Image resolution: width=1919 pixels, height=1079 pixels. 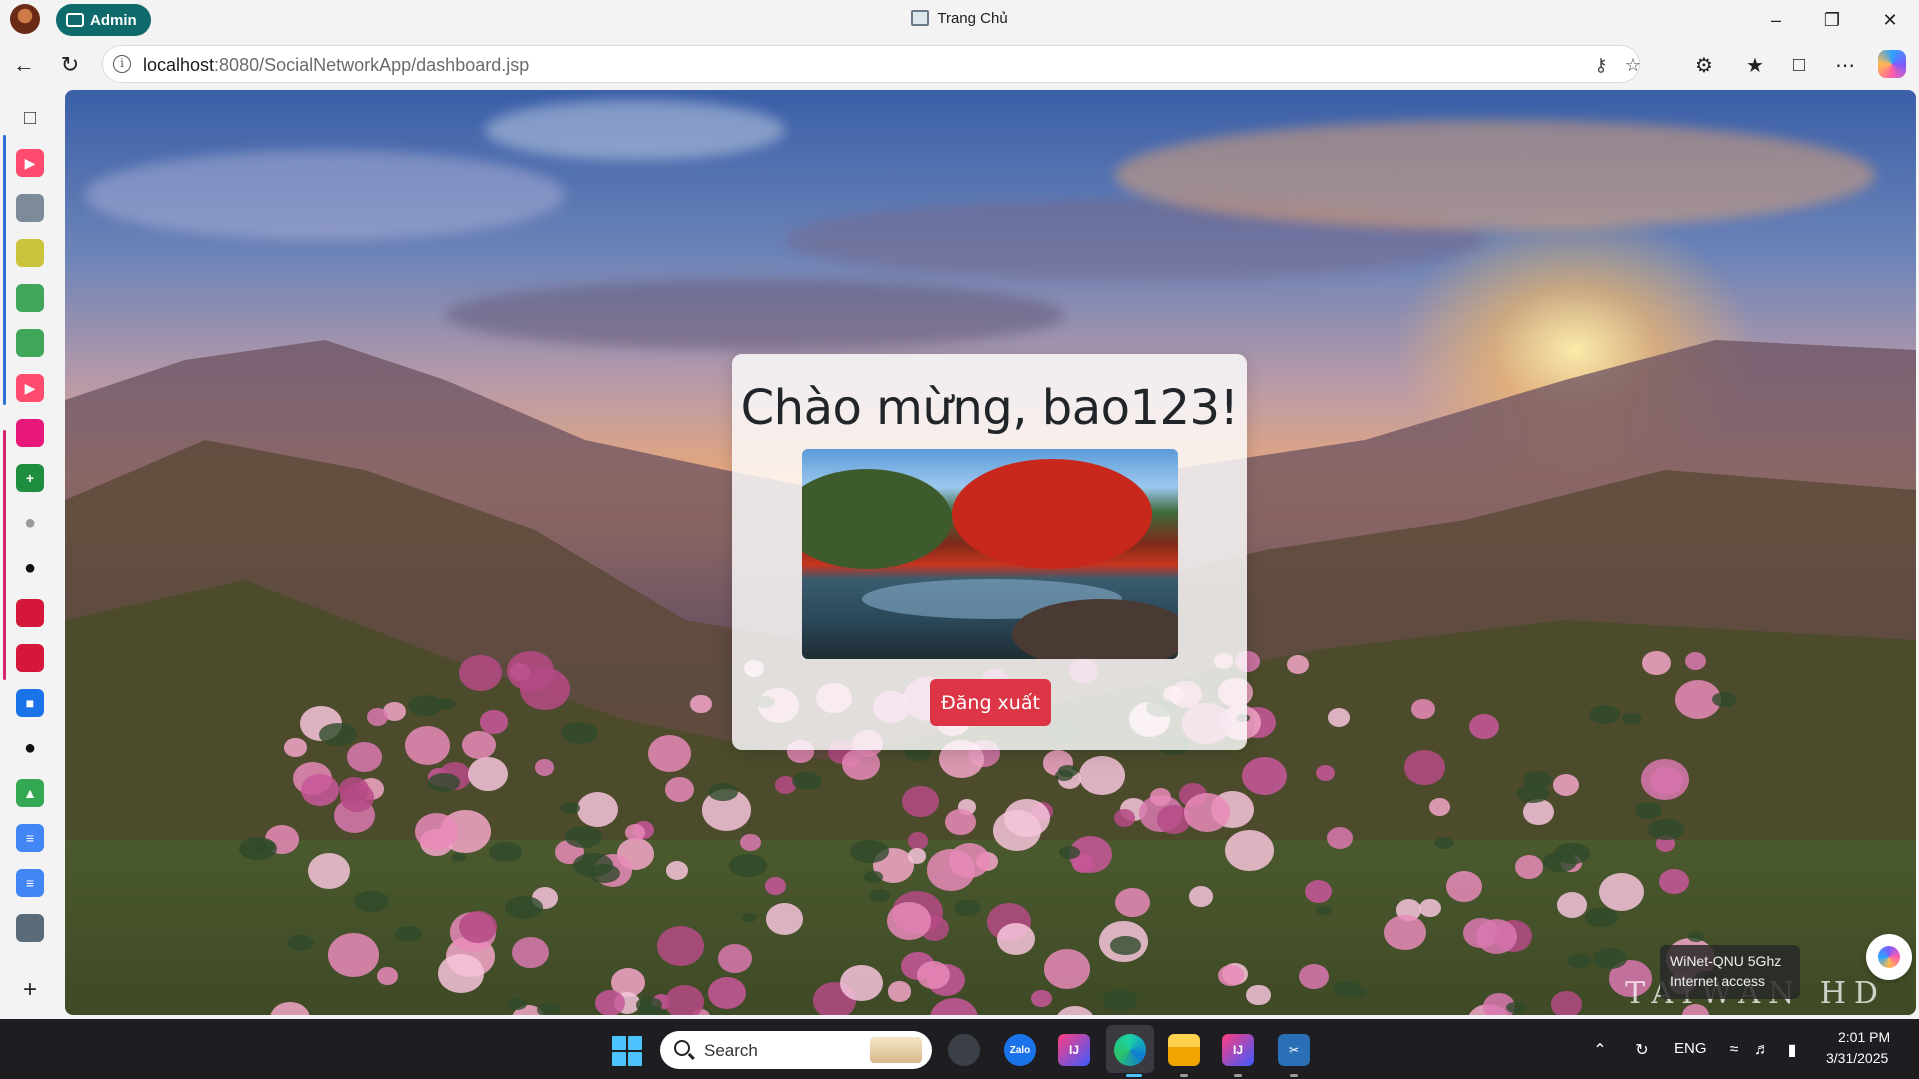 What do you see at coordinates (1294, 1050) in the screenshot?
I see `snipping-tool-icon: ✂` at bounding box center [1294, 1050].